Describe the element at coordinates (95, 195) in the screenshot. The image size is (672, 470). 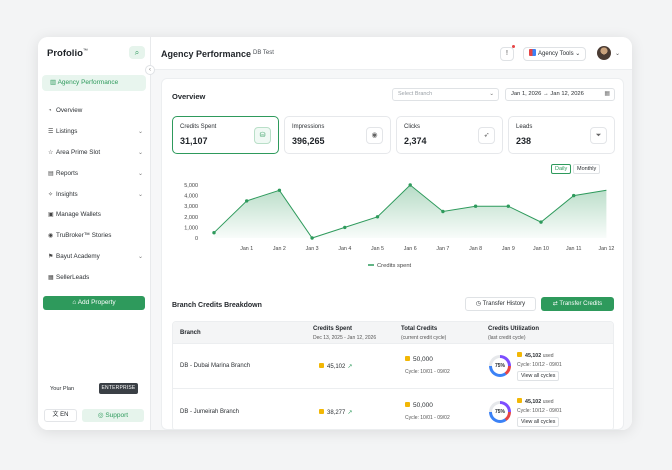
I see `sidebar-item-insights: ✧ Insights ⌄` at that location.